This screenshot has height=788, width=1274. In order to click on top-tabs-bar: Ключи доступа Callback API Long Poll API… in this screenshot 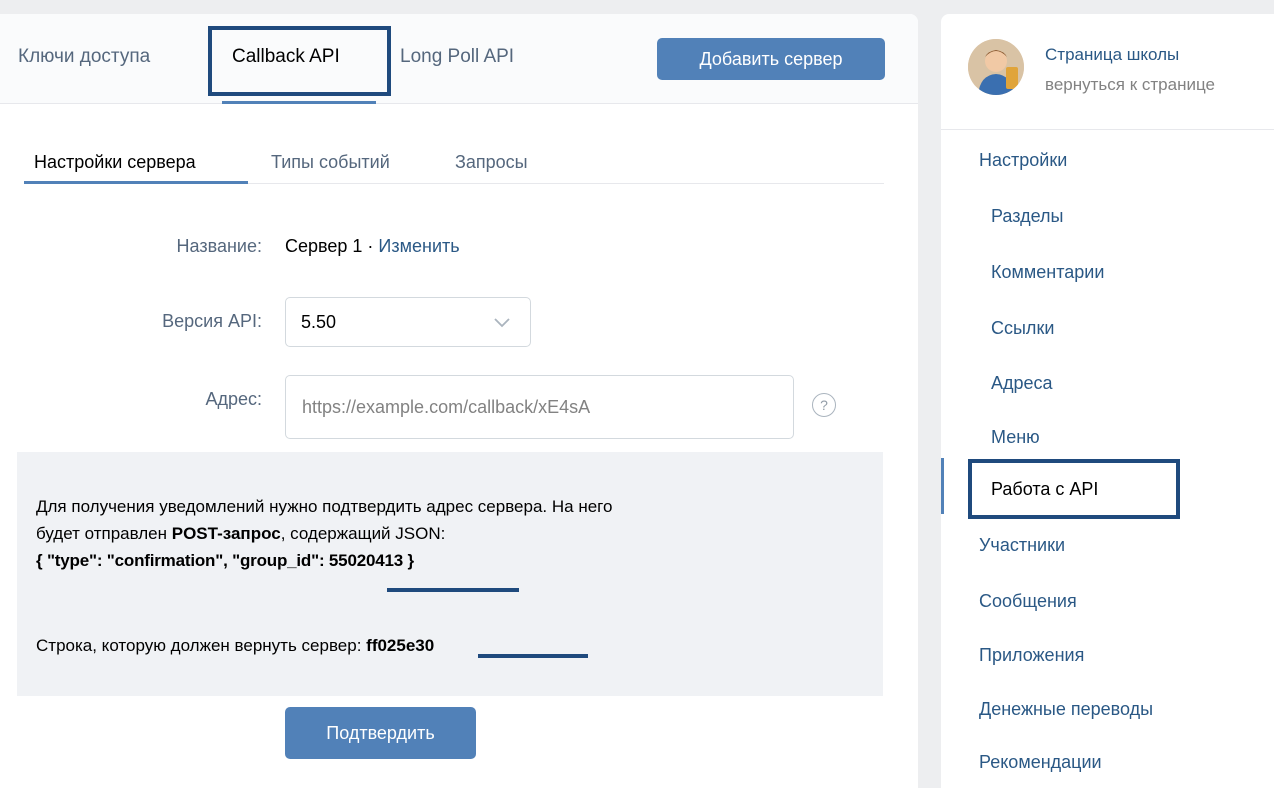, I will do `click(459, 59)`.